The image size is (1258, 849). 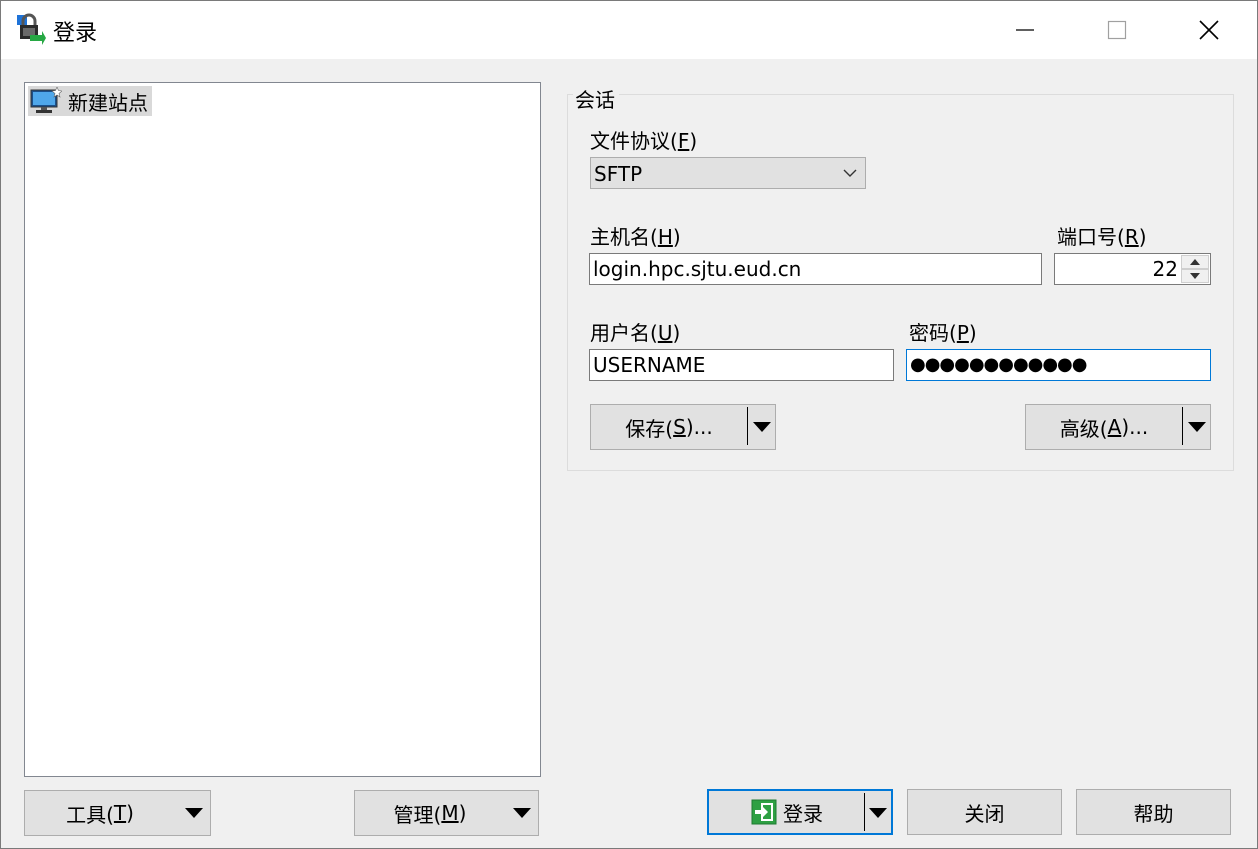 I want to click on host-input: login.hpc.sjtu.eud.cn, so click(x=815, y=269).